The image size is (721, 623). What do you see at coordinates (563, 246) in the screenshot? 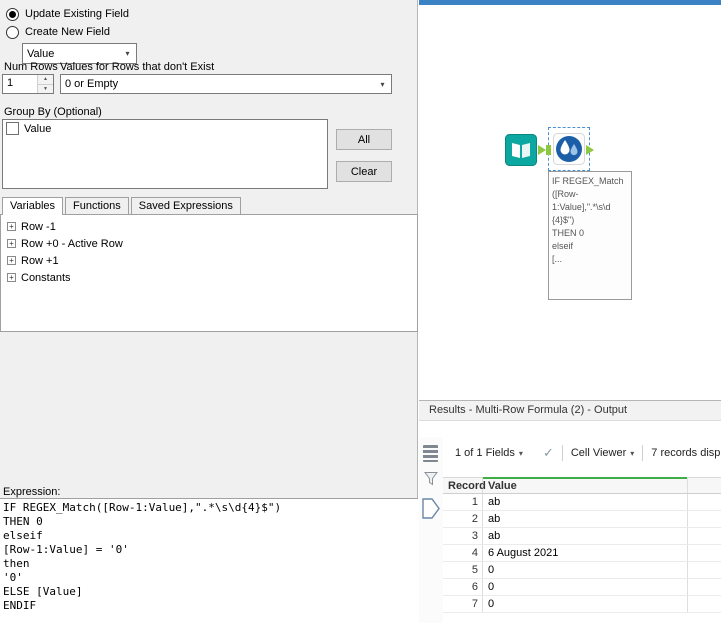
I see `annotation-line: elseif` at bounding box center [563, 246].